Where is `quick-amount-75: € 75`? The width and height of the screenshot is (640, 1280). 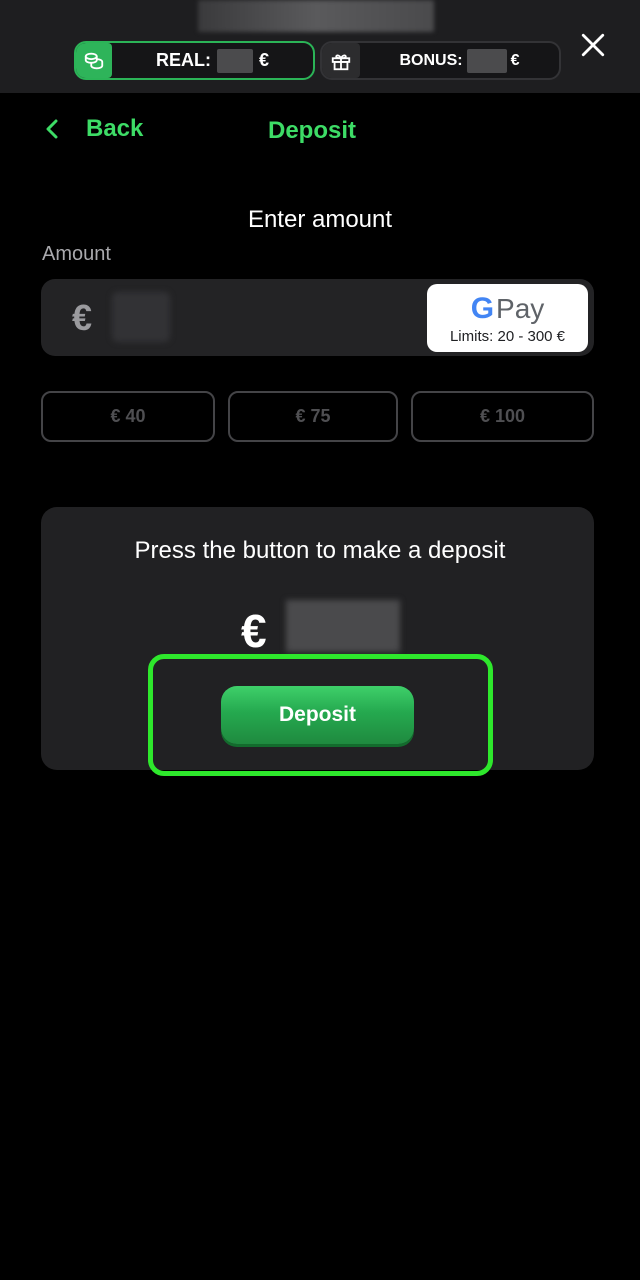 quick-amount-75: € 75 is located at coordinates (313, 416).